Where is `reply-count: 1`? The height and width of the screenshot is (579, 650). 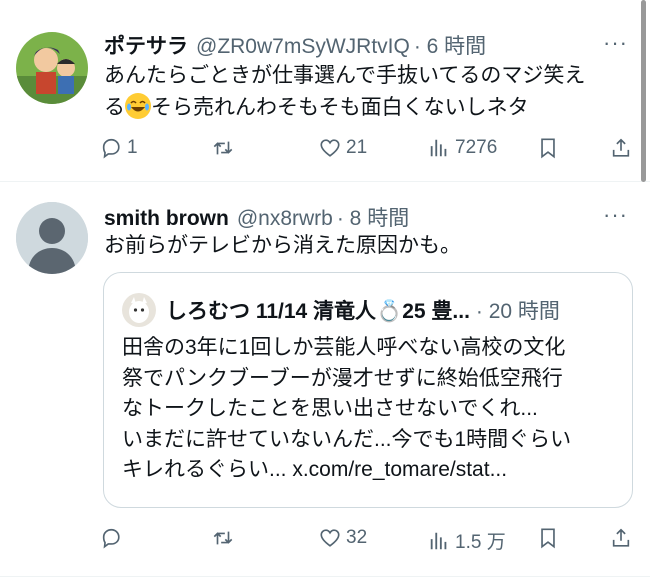 reply-count: 1 is located at coordinates (132, 147).